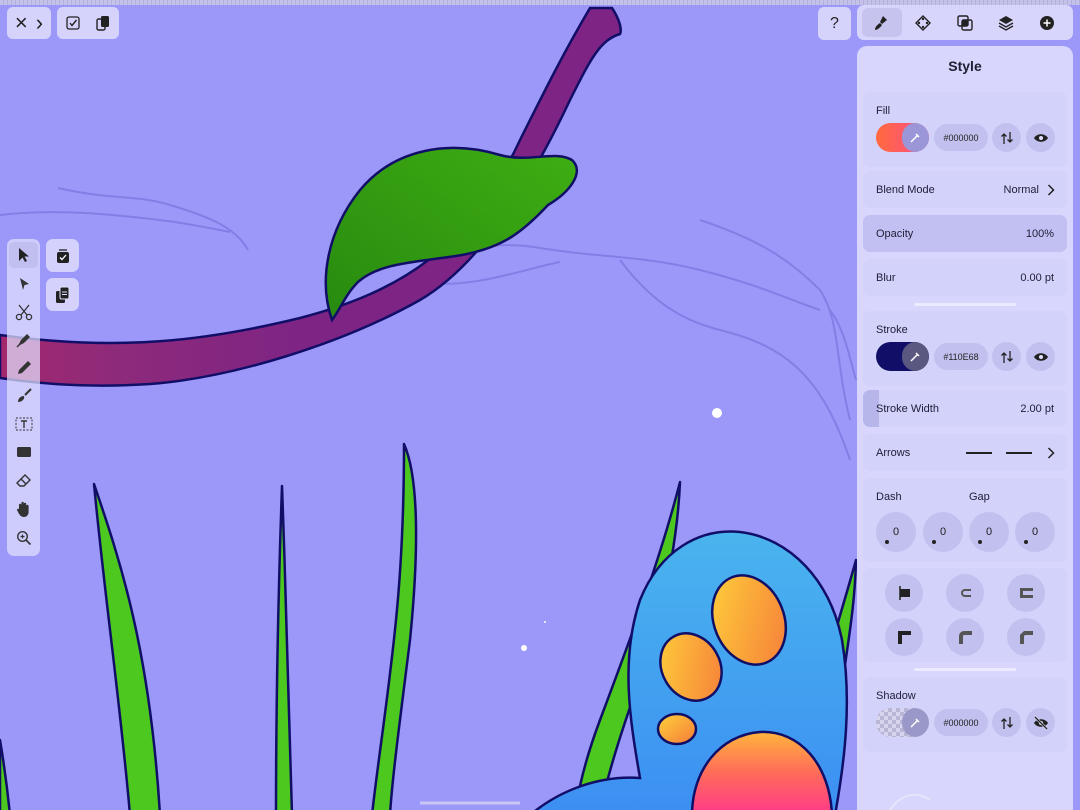 The height and width of the screenshot is (810, 1080). I want to click on hand-icon, so click(23, 509).